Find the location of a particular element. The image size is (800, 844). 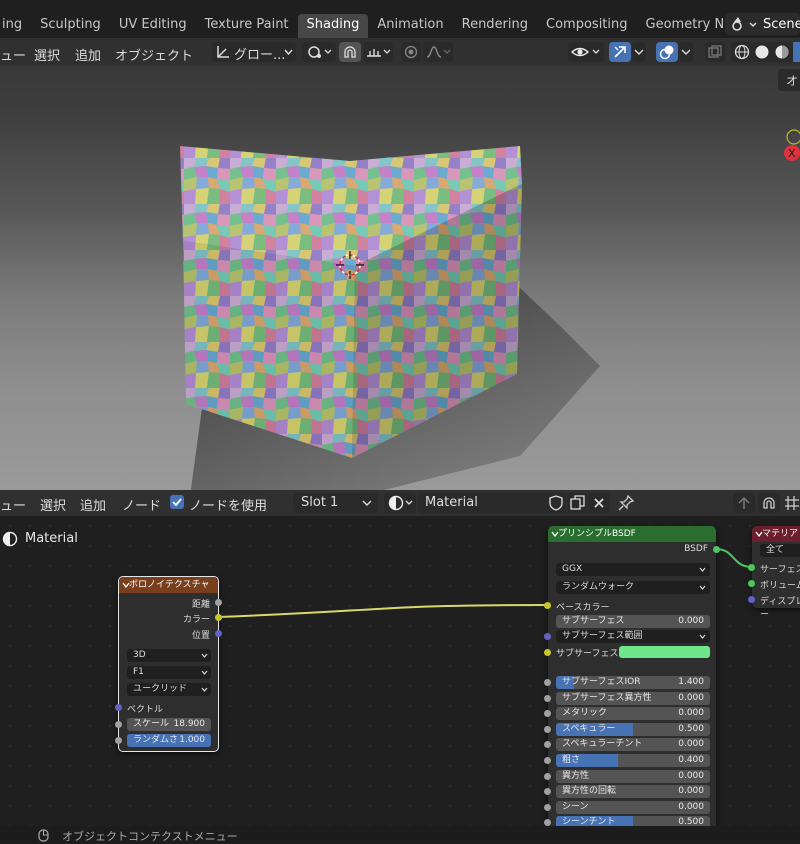

fake-user-button is located at coordinates (556, 503).